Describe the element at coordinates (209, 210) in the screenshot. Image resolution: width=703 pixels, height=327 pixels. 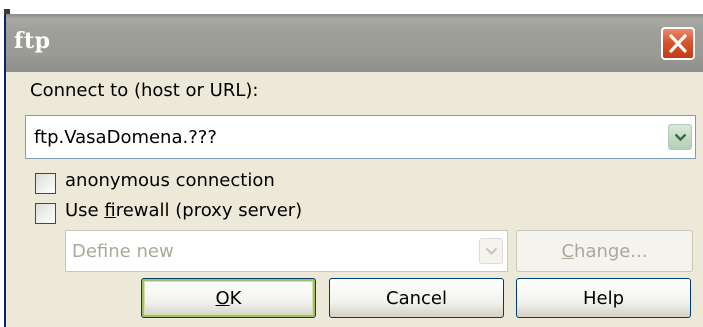
I see `use-firewall-label-end: irewall (proxy server)` at that location.